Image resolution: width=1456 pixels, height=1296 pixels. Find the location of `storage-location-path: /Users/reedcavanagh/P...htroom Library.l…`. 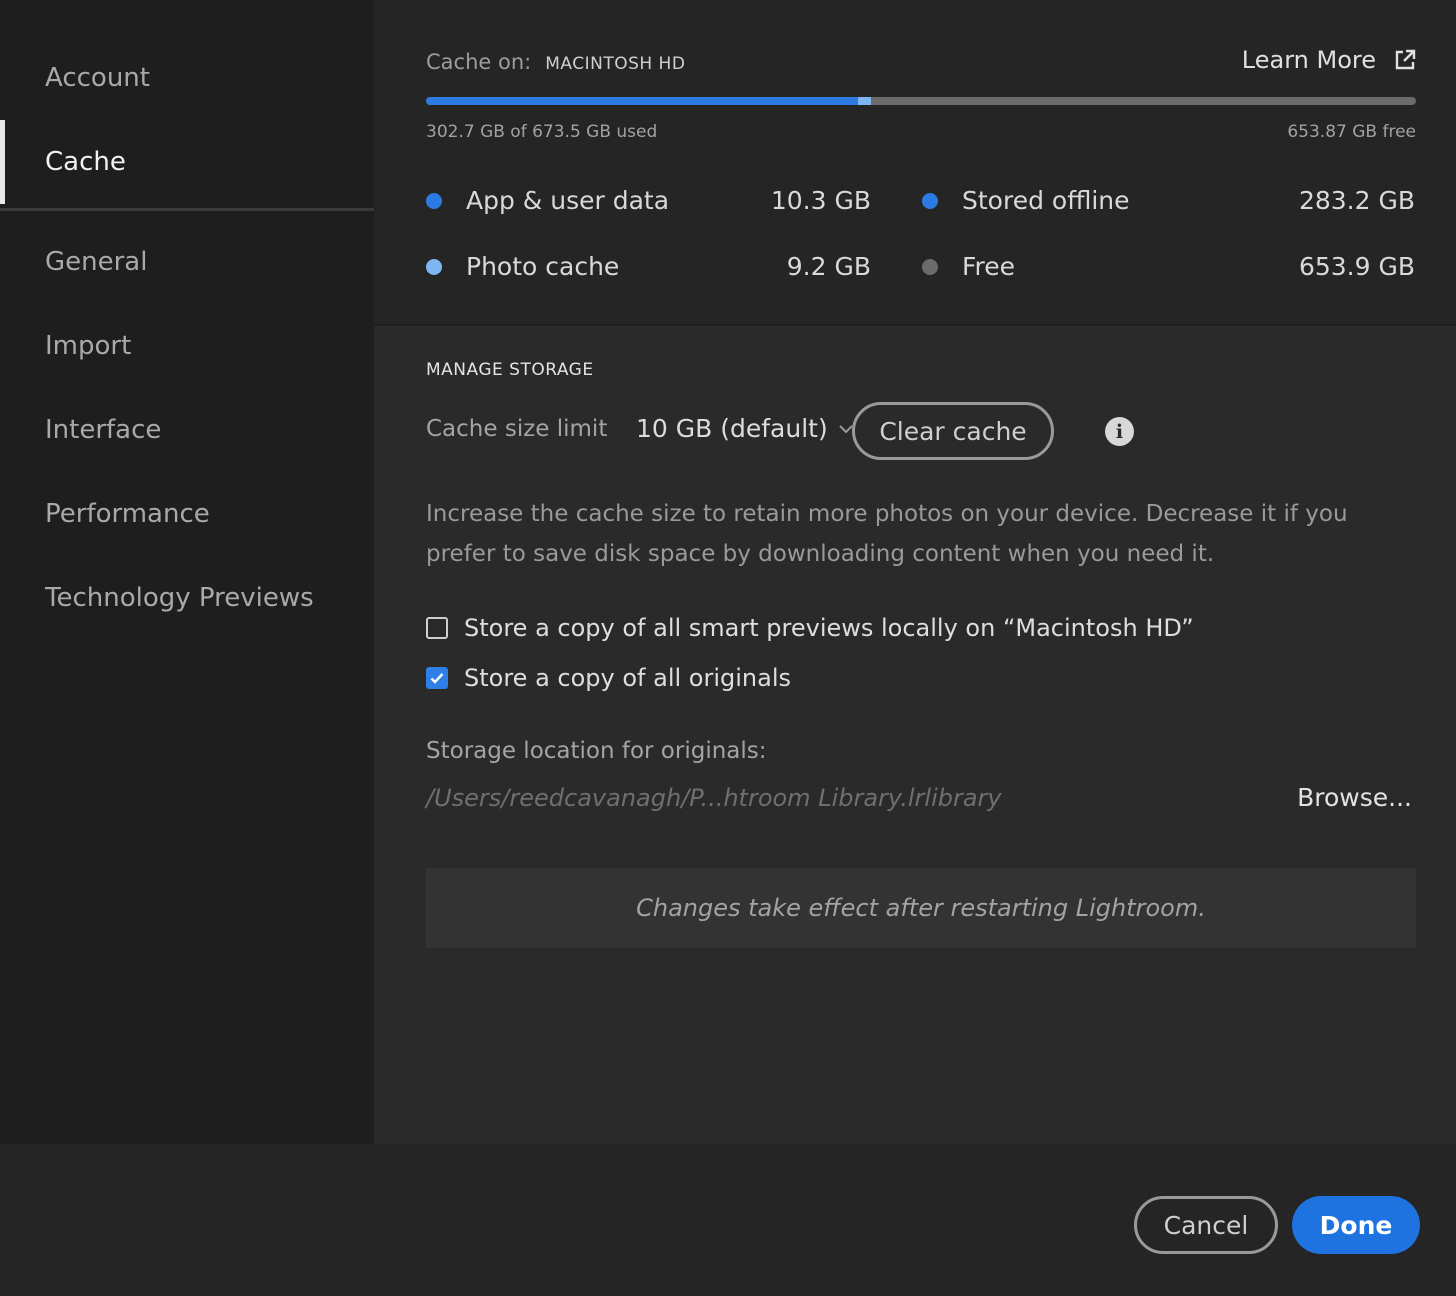

storage-location-path: /Users/reedcavanagh/P...htroom Library.l… is located at coordinates (714, 798).